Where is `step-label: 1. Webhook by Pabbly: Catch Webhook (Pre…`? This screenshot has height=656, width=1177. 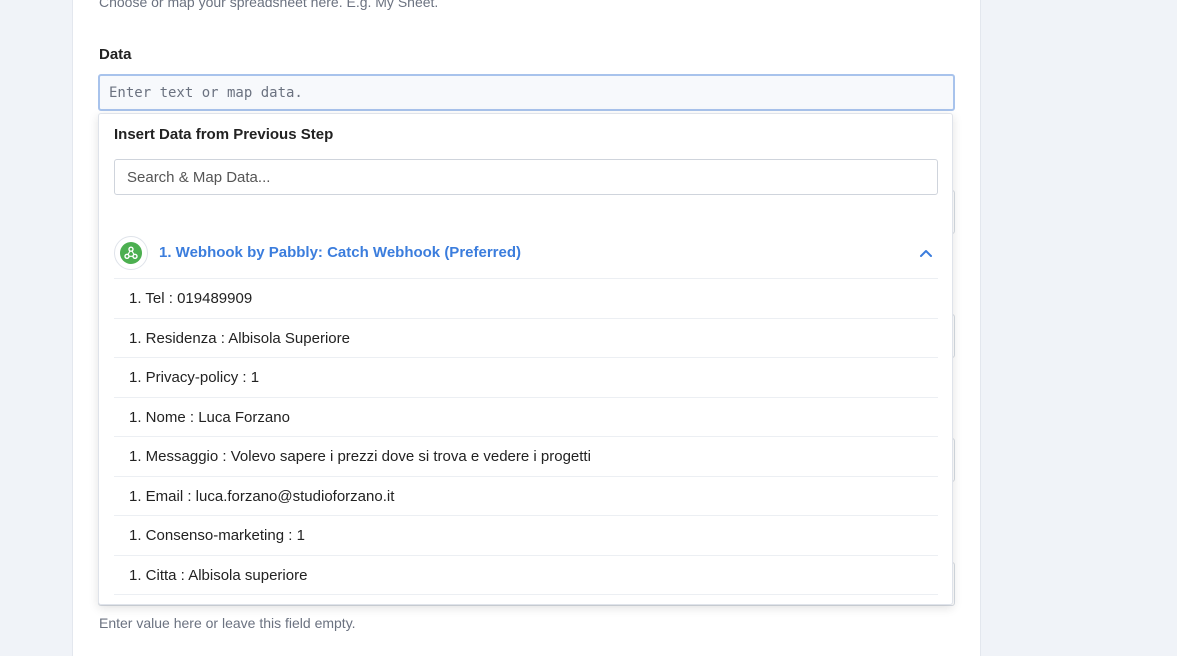
step-label: 1. Webhook by Pabbly: Catch Webhook (Pre… is located at coordinates (340, 252).